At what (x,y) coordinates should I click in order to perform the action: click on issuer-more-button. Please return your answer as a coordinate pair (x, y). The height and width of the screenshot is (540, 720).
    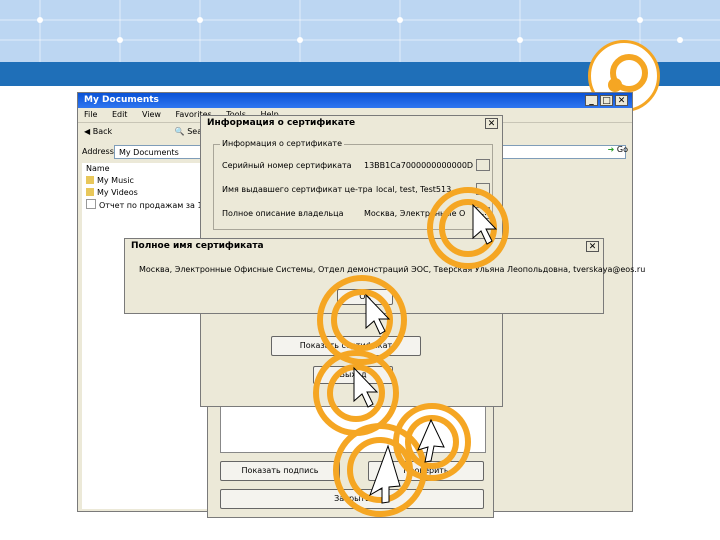
    Looking at the image, I should click on (483, 189).